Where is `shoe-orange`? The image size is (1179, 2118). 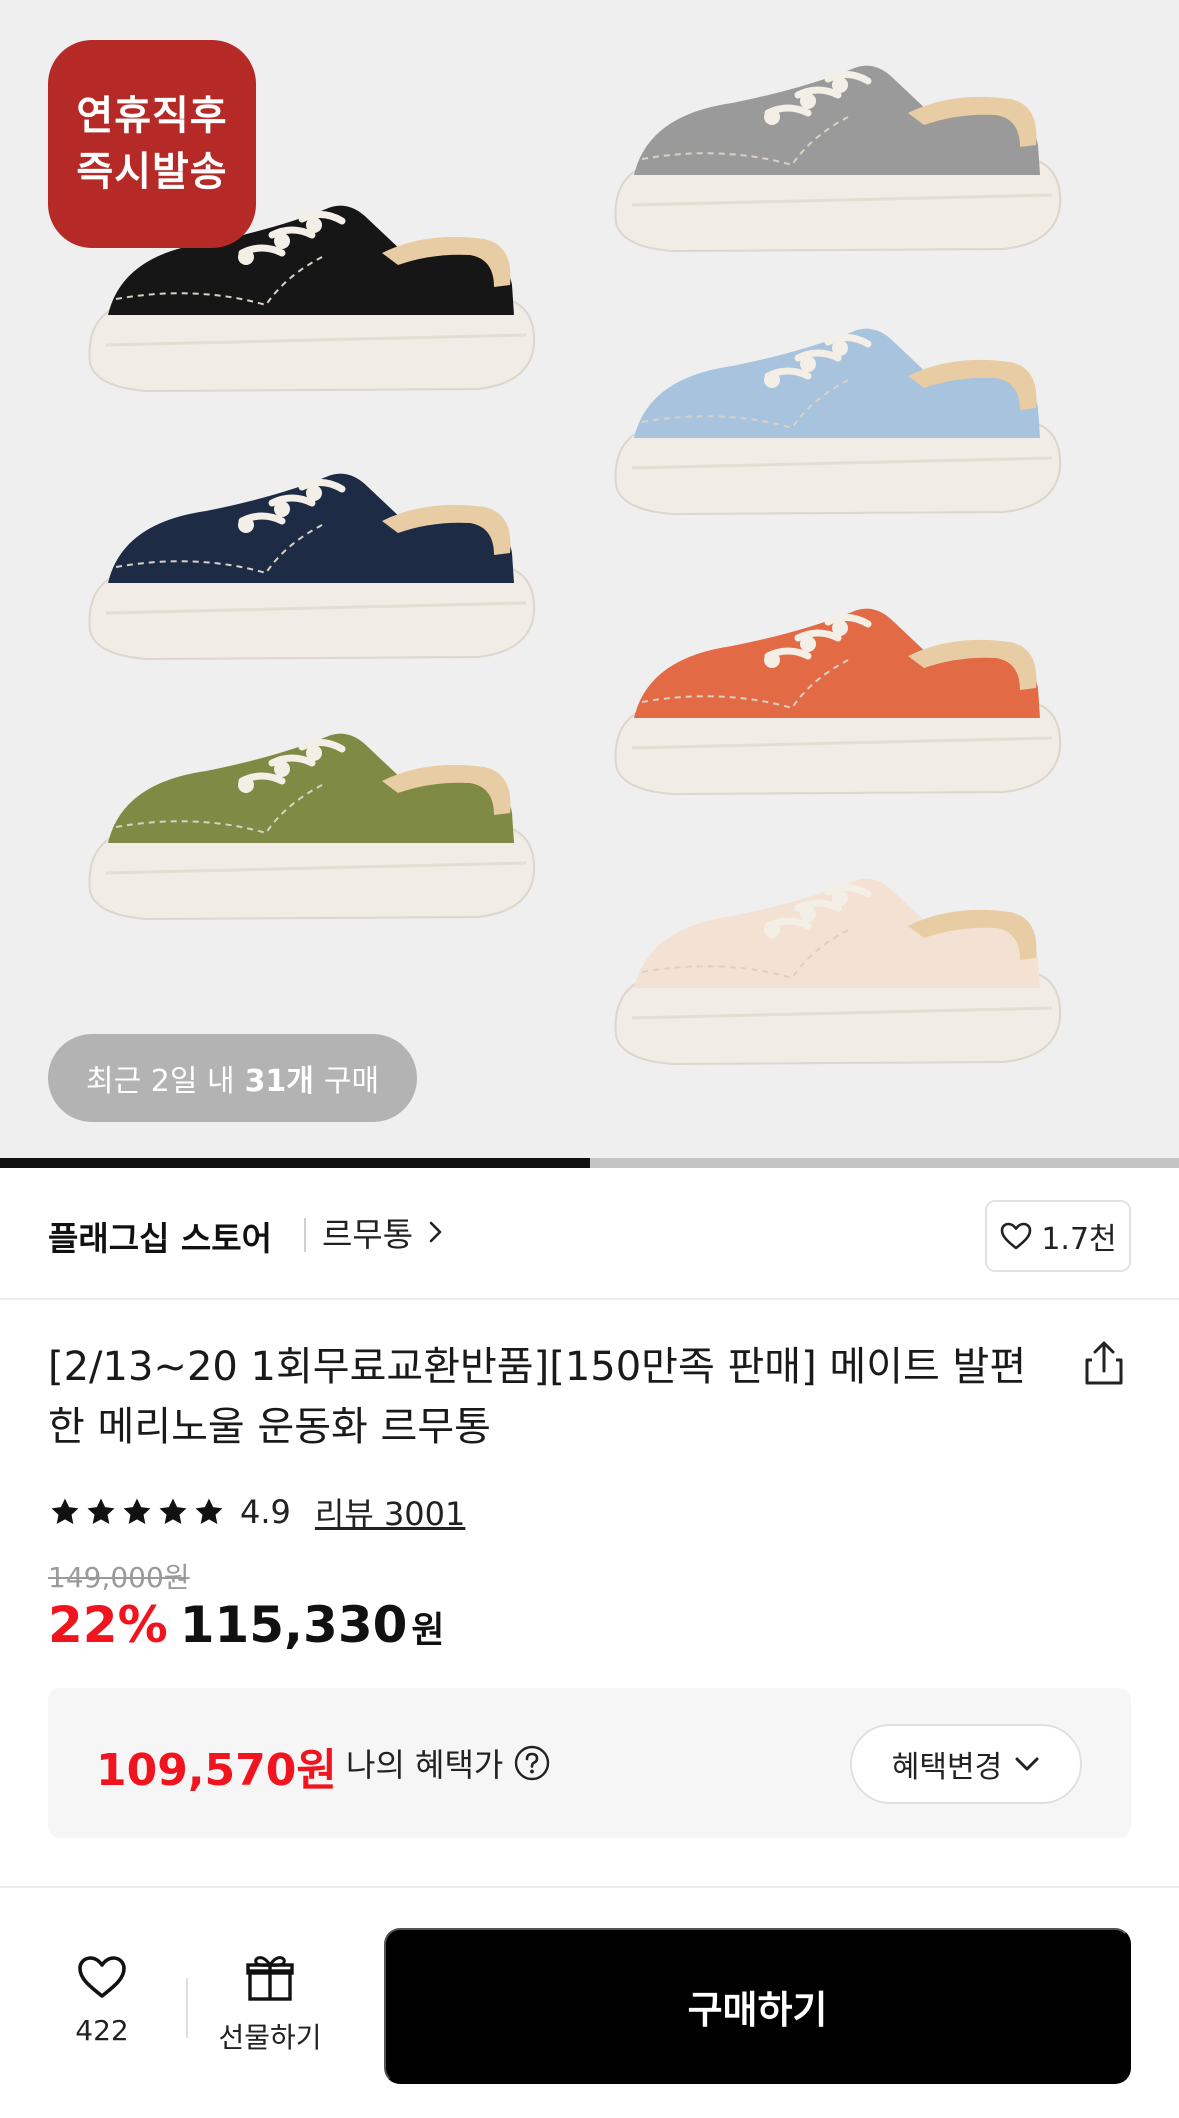 shoe-orange is located at coordinates (838, 701).